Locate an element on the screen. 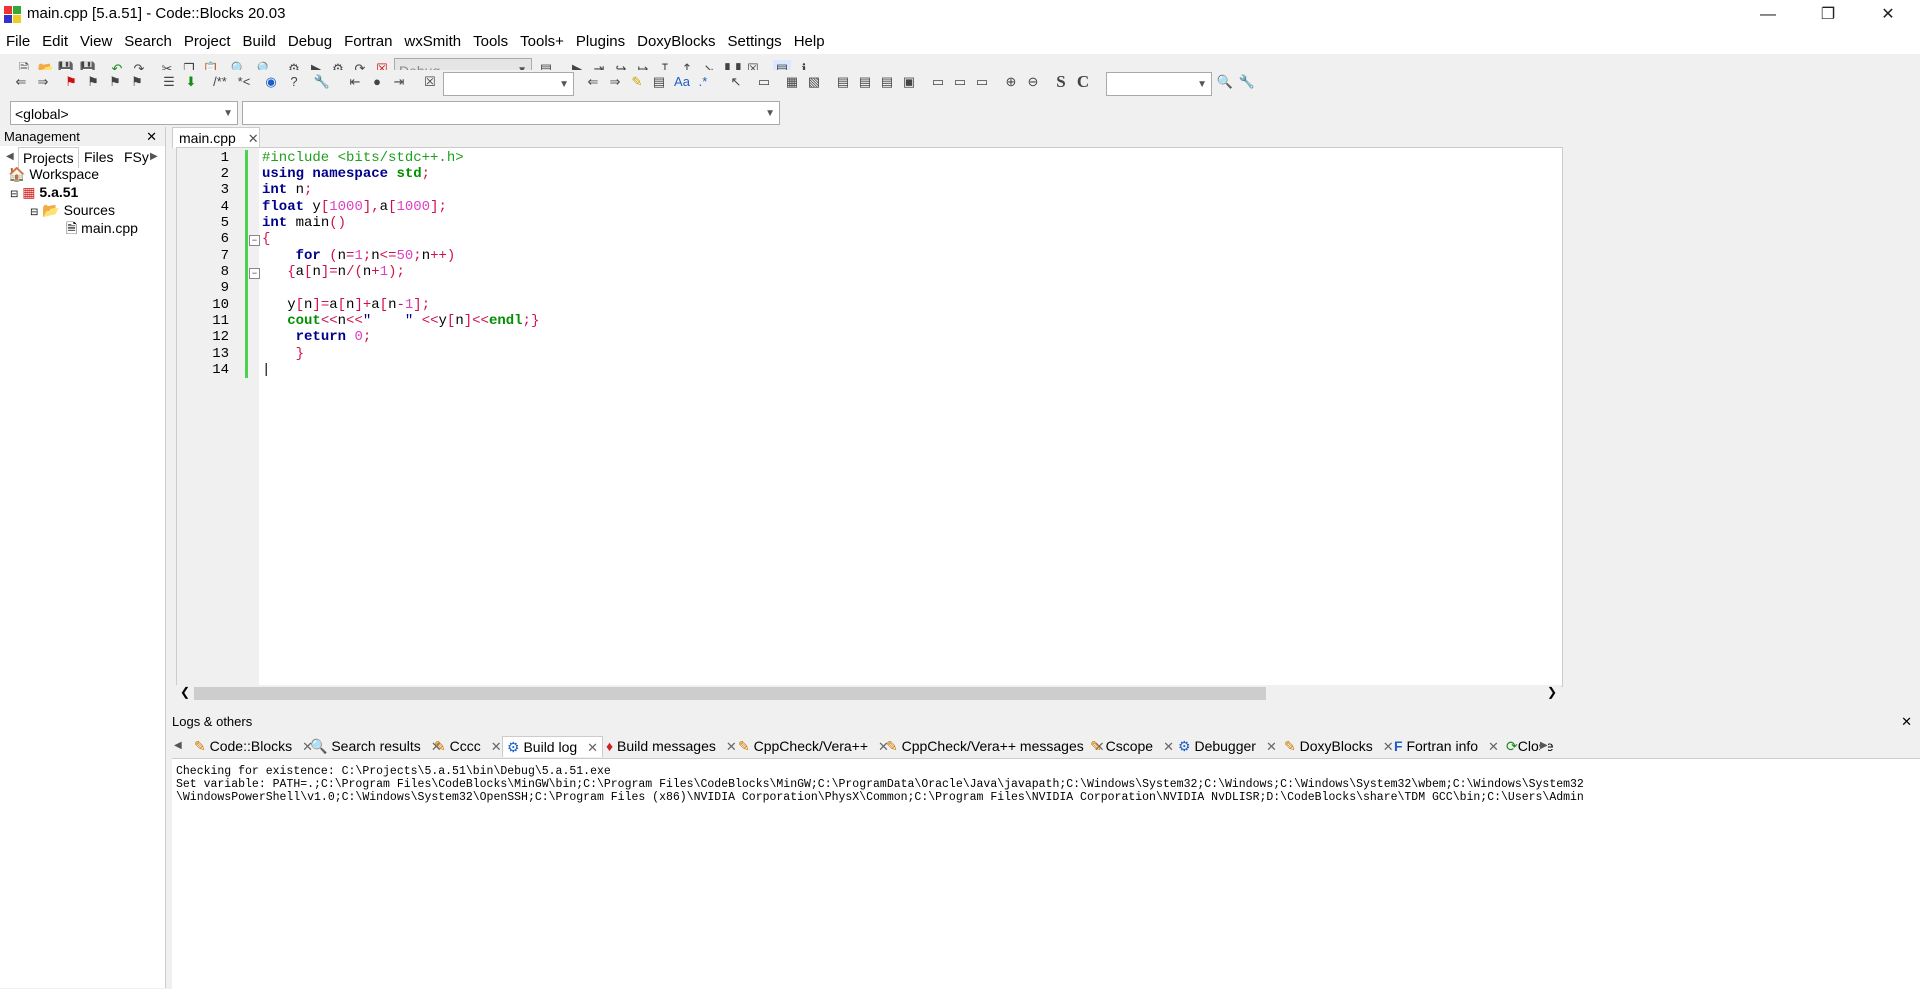  close-window-icon: ✕ is located at coordinates (1888, 15).